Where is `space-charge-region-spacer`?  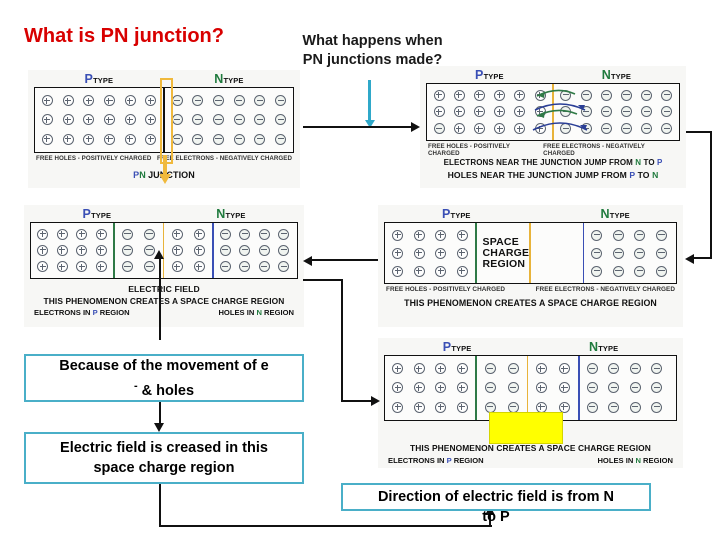
space-charge-region-spacer is located at coordinates (557, 253).